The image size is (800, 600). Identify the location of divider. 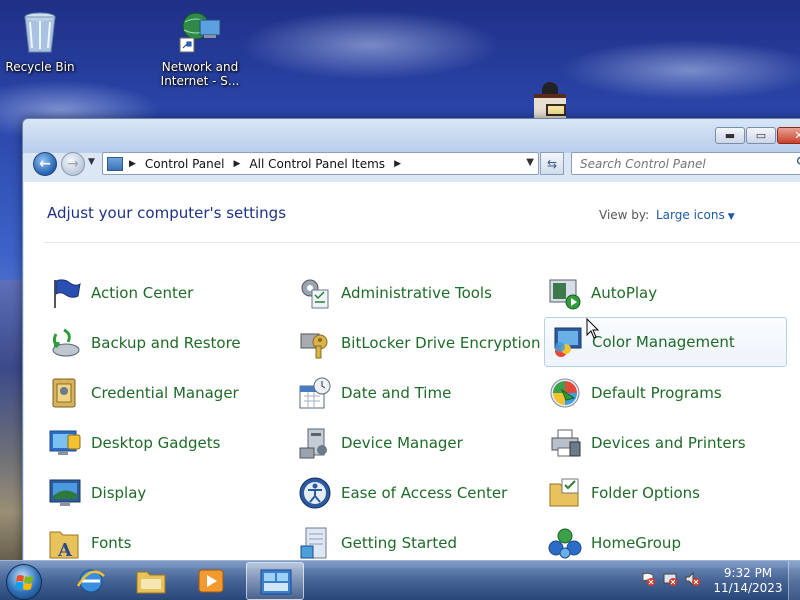
(422, 242).